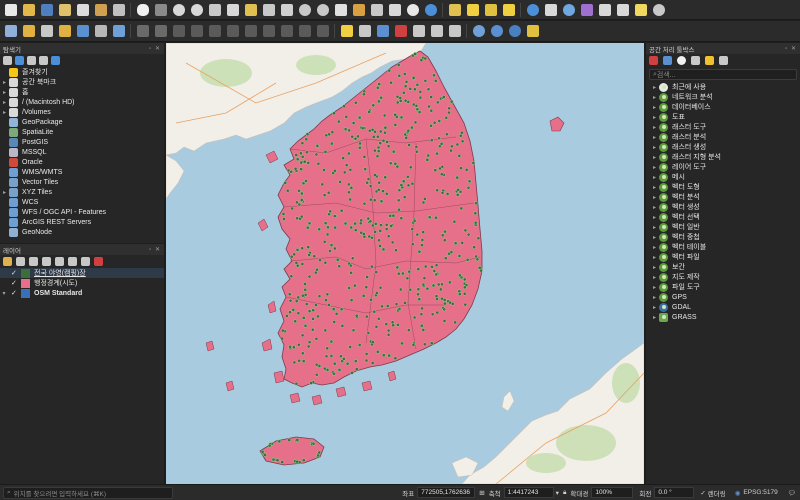 The width and height of the screenshot is (800, 500). Describe the element at coordinates (792, 493) in the screenshot. I see `messages-icon: 💬︎` at that location.